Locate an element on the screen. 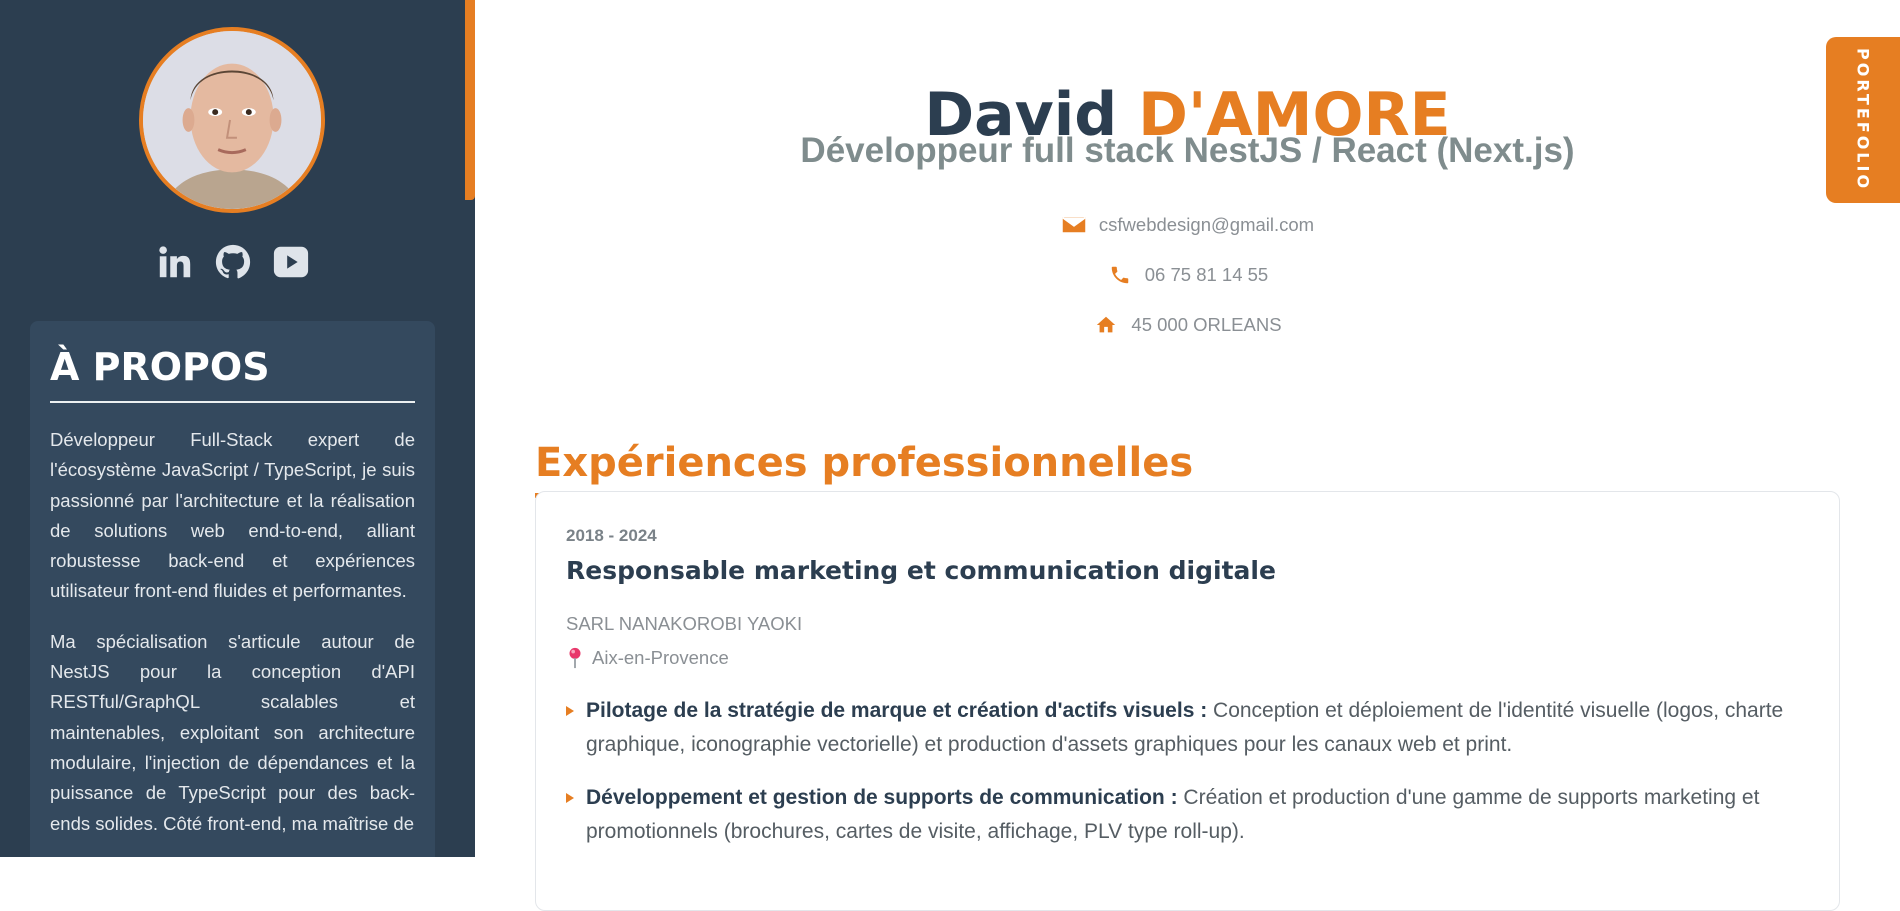  experience-section-title: Expériences professionnelles is located at coordinates (864, 467).